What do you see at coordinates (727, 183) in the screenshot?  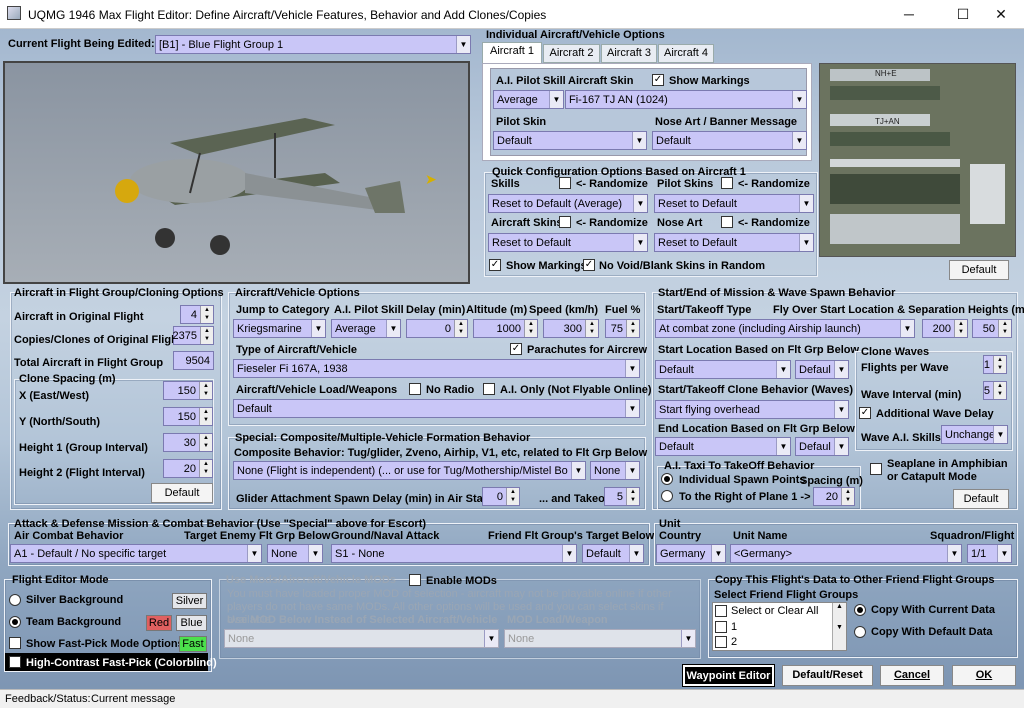 I see `pilot-skins-randomize-checkbox` at bounding box center [727, 183].